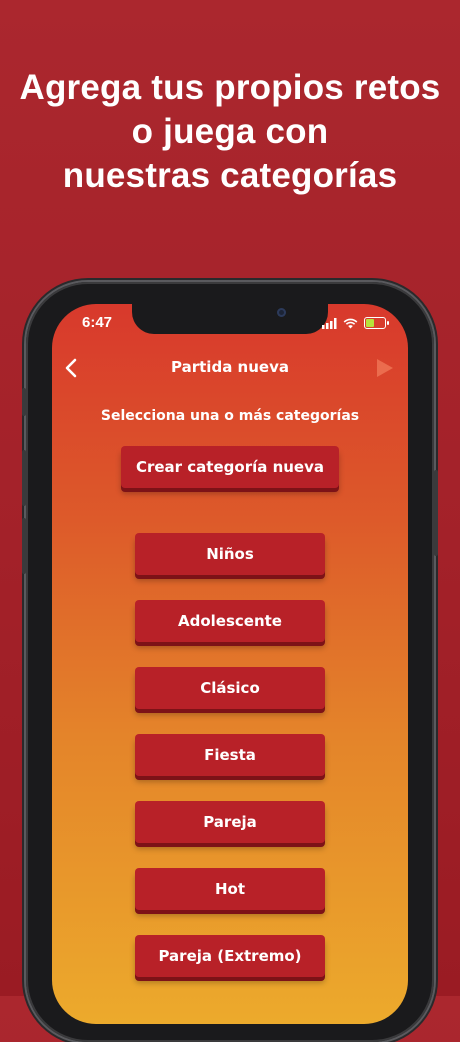  I want to click on play-icon, so click(385, 368).